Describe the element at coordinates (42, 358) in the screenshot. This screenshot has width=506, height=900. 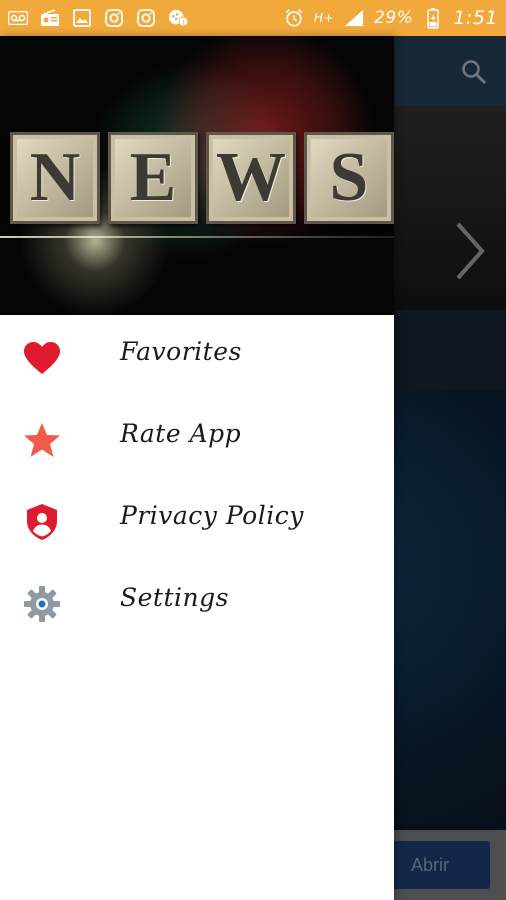
I see `heart-icon` at that location.